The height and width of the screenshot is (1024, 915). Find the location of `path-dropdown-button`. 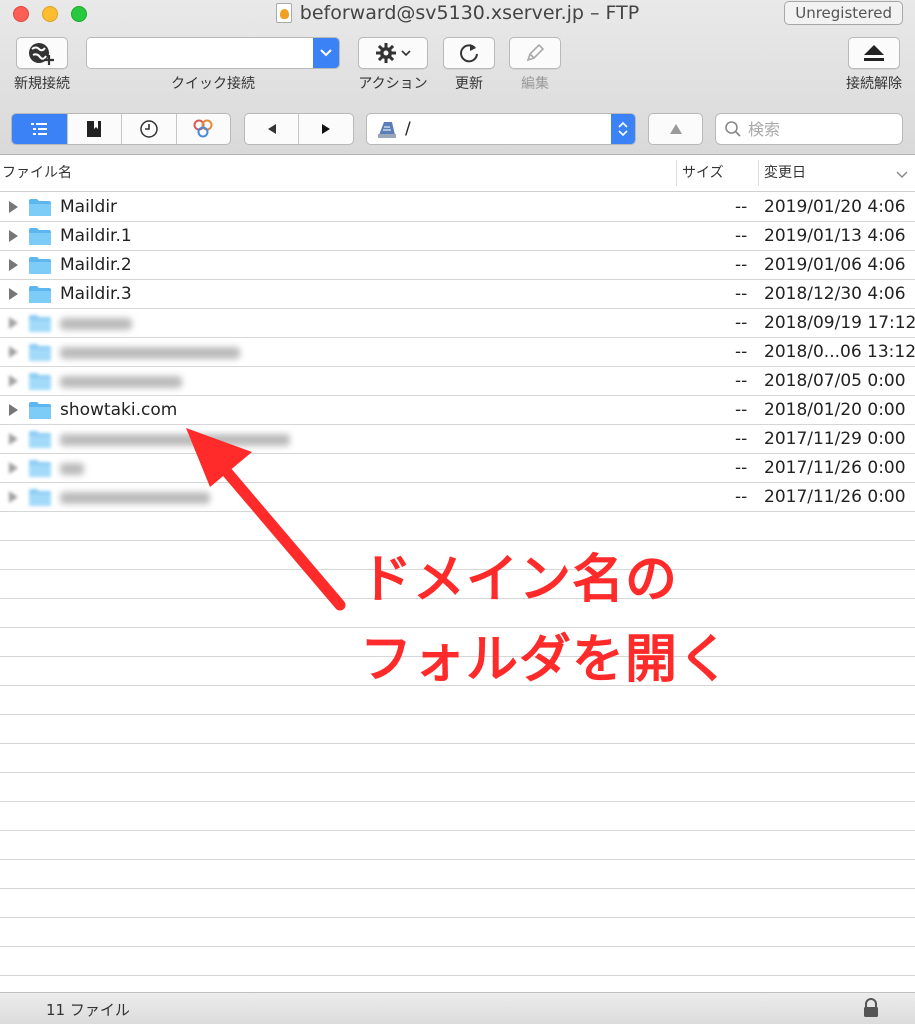

path-dropdown-button is located at coordinates (623, 129).